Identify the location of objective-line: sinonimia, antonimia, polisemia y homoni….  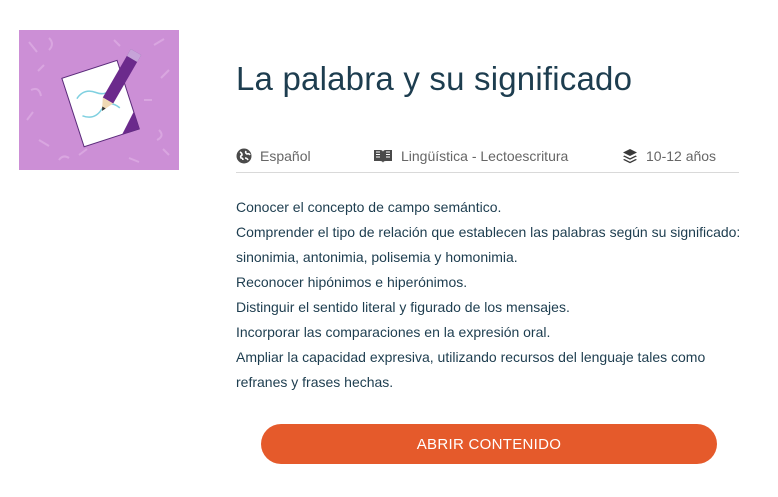
(377, 257).